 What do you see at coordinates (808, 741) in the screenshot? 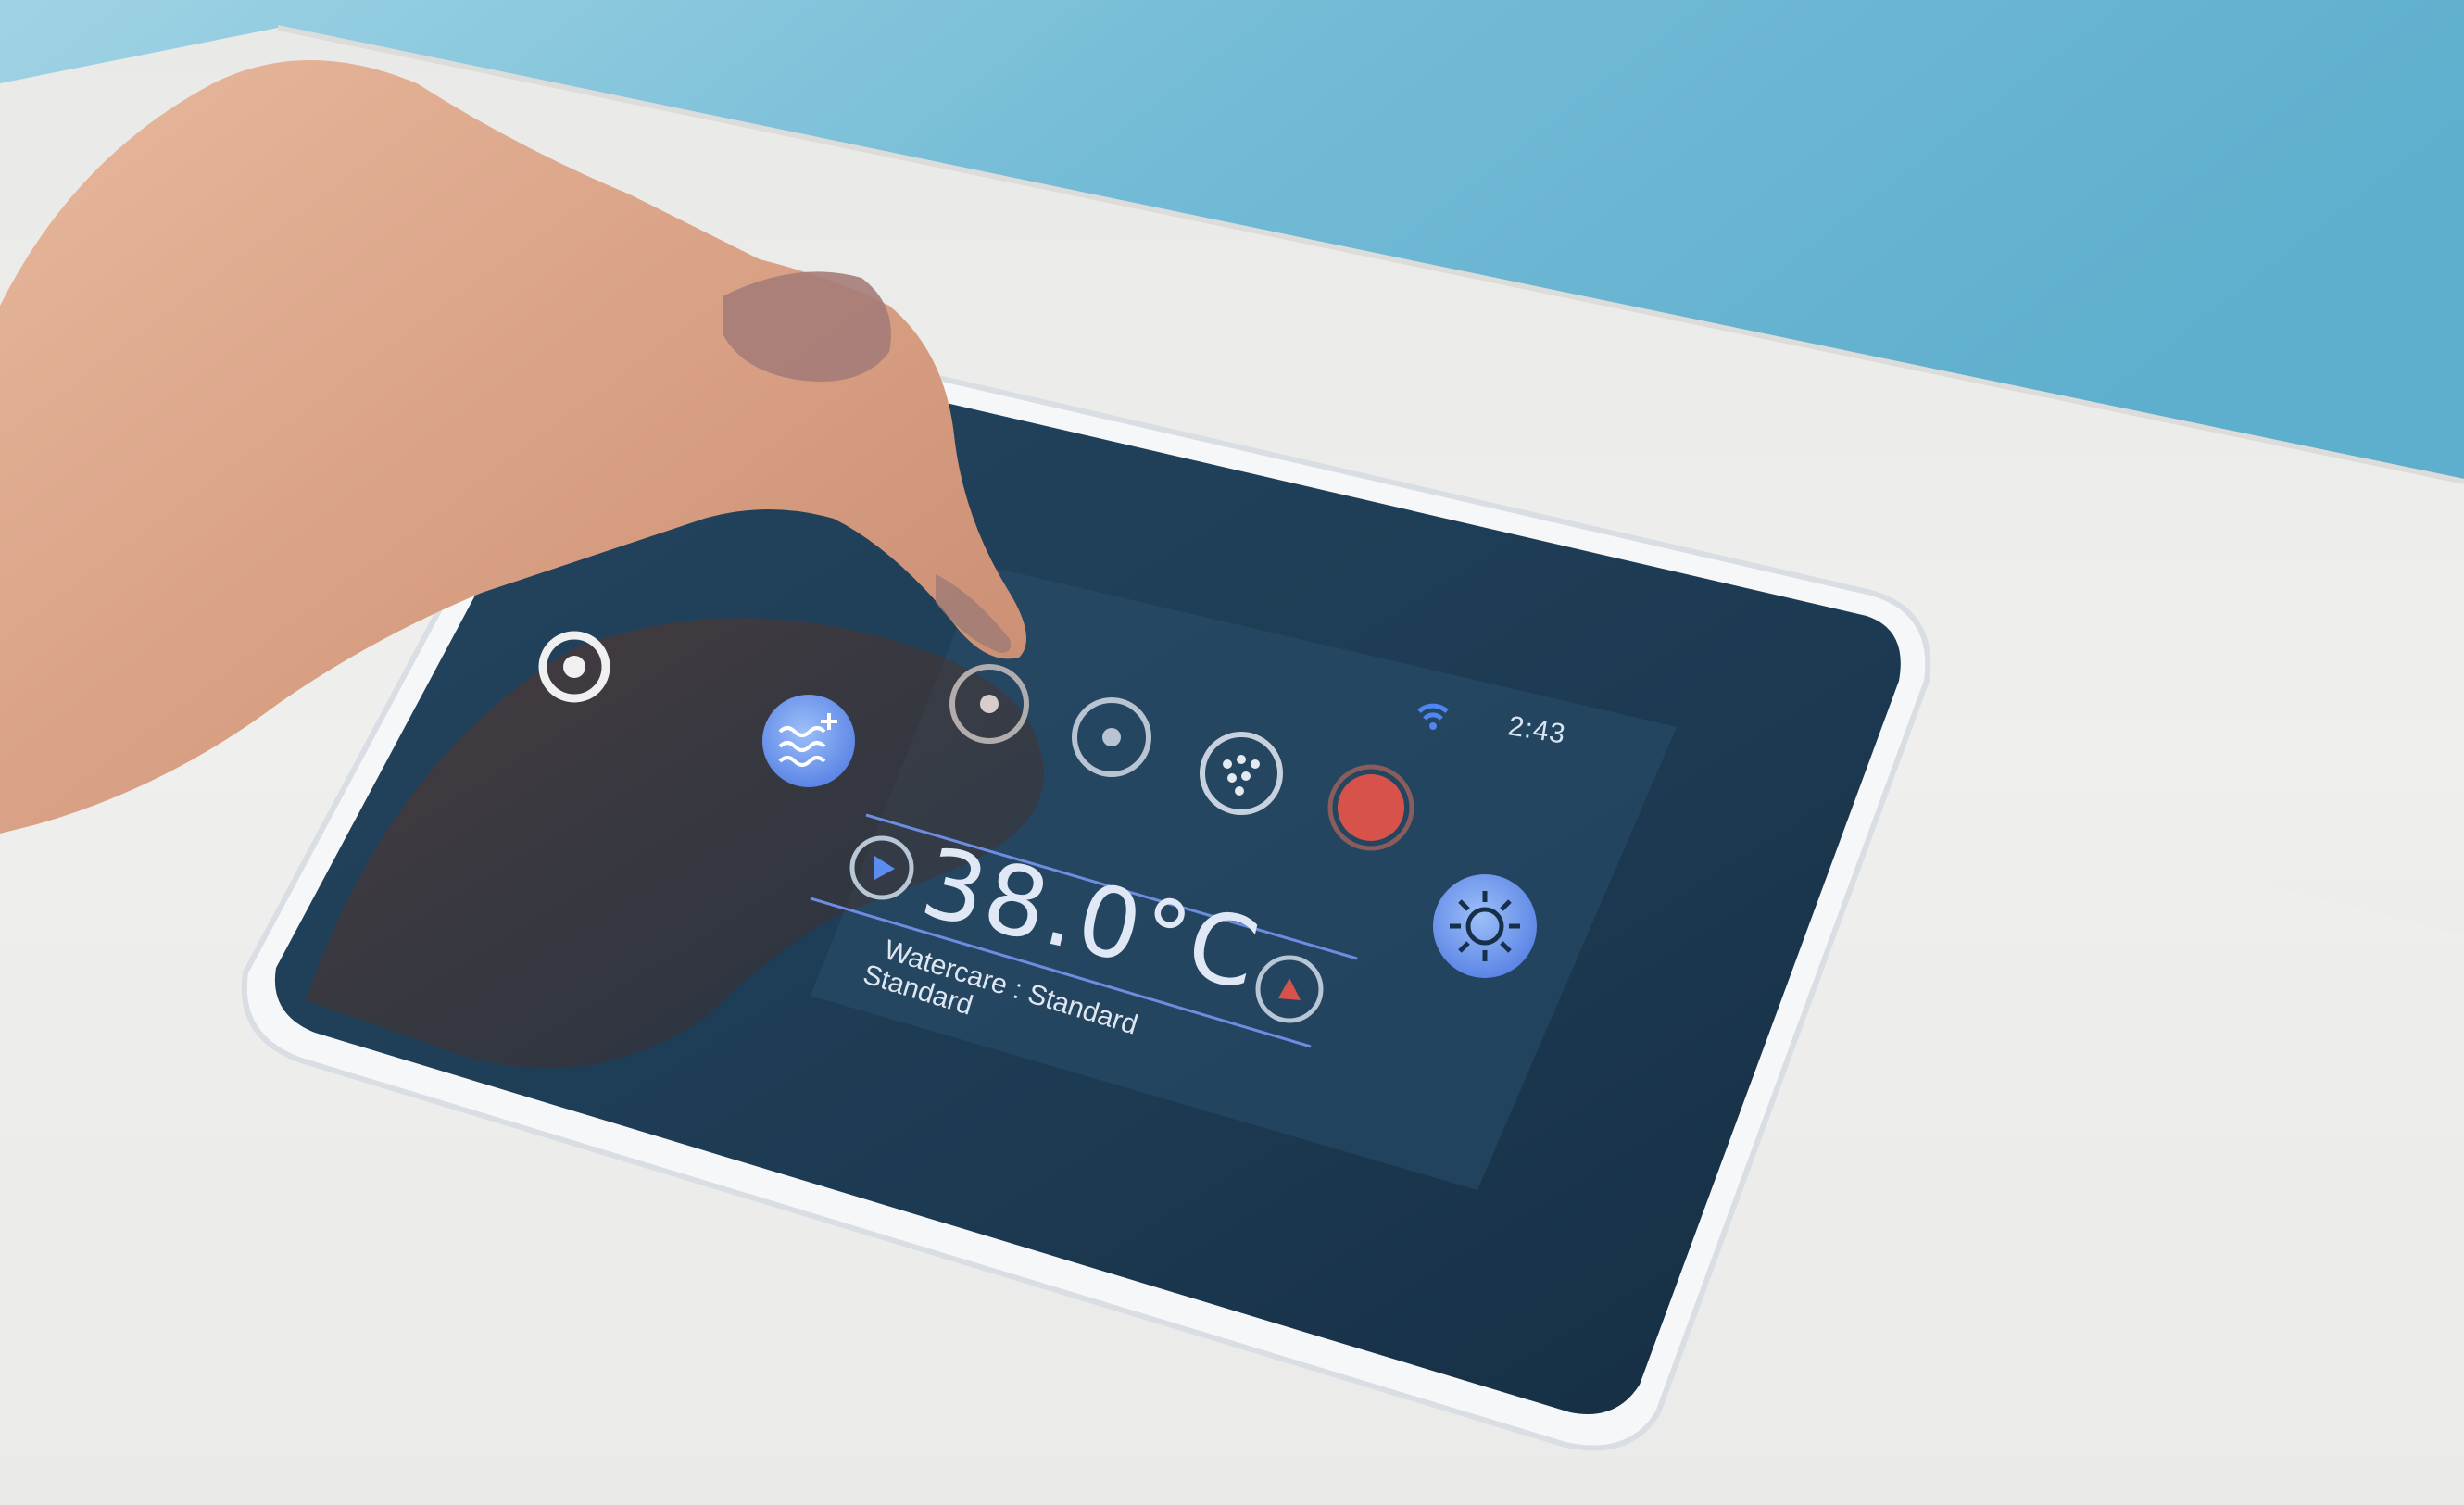
I see `water-waves-plus-icon` at bounding box center [808, 741].